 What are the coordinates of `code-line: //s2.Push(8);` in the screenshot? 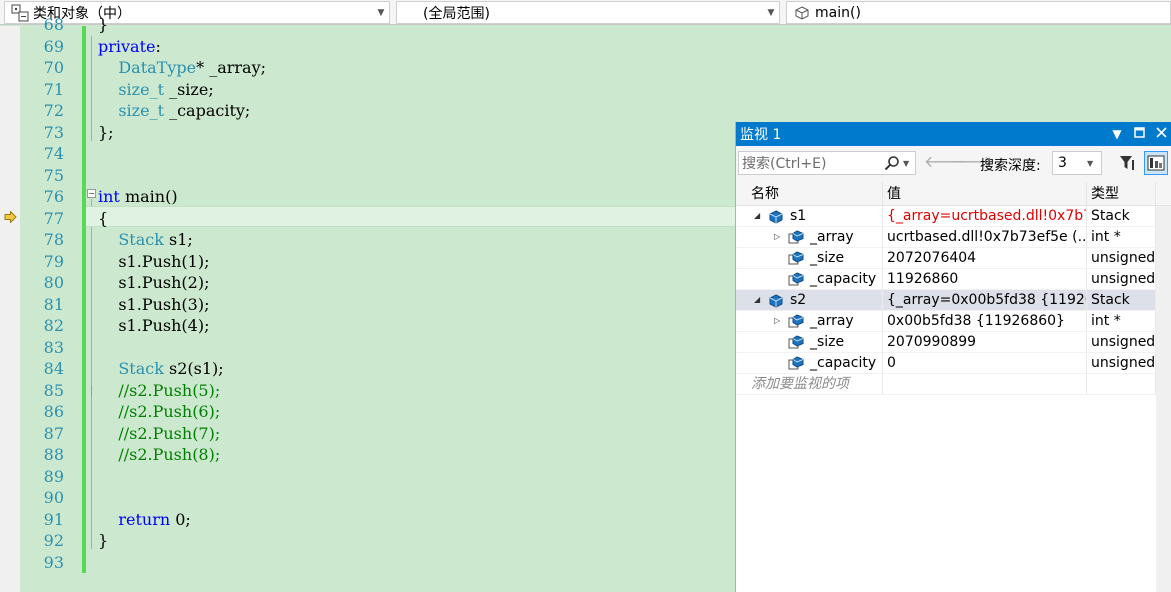 It's located at (159, 455).